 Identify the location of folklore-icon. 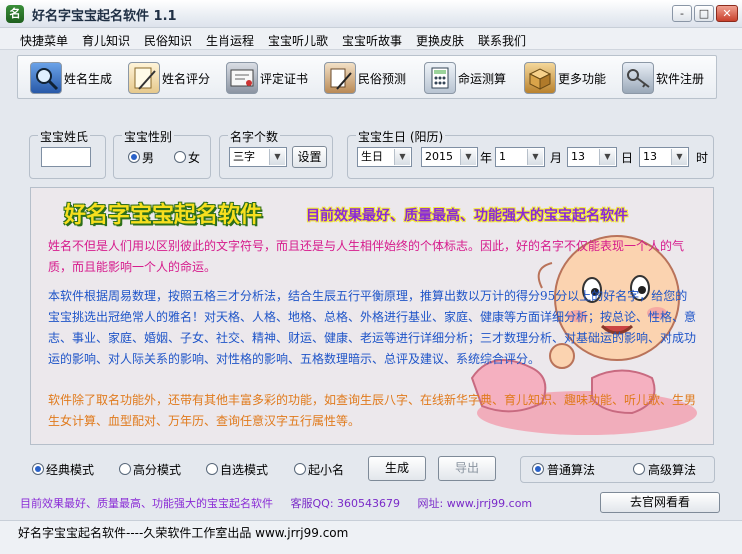
(340, 78).